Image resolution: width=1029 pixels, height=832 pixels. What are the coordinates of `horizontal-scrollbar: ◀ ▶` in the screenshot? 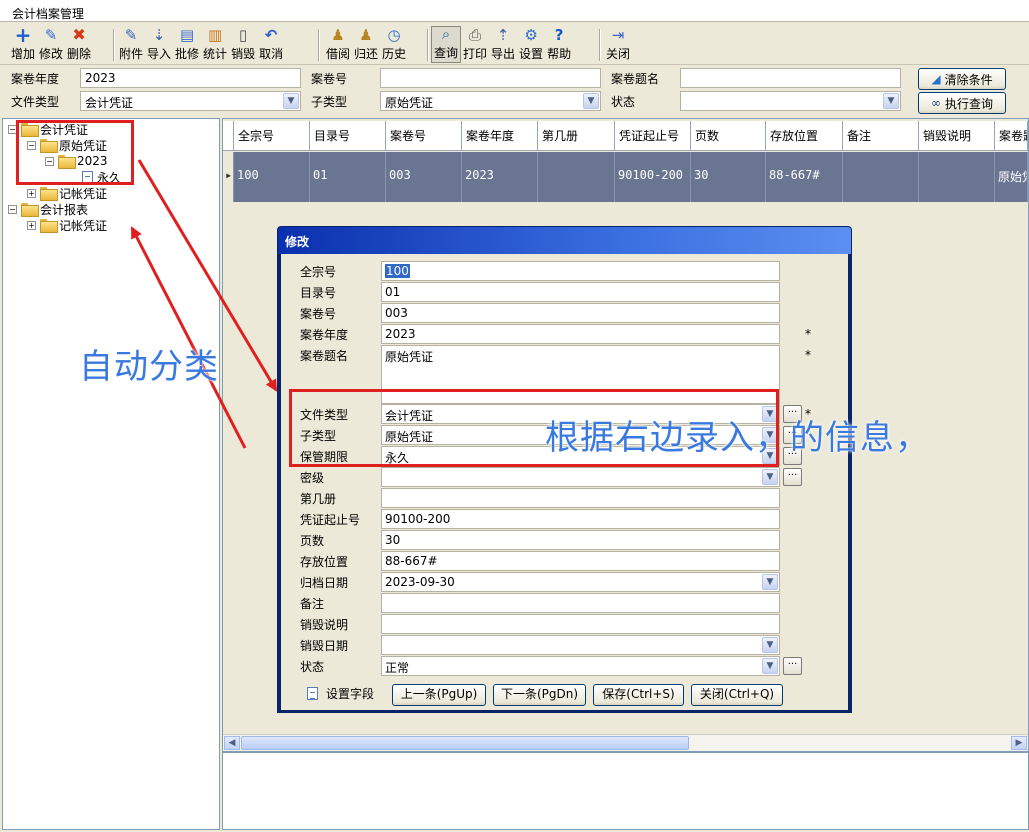 It's located at (625, 742).